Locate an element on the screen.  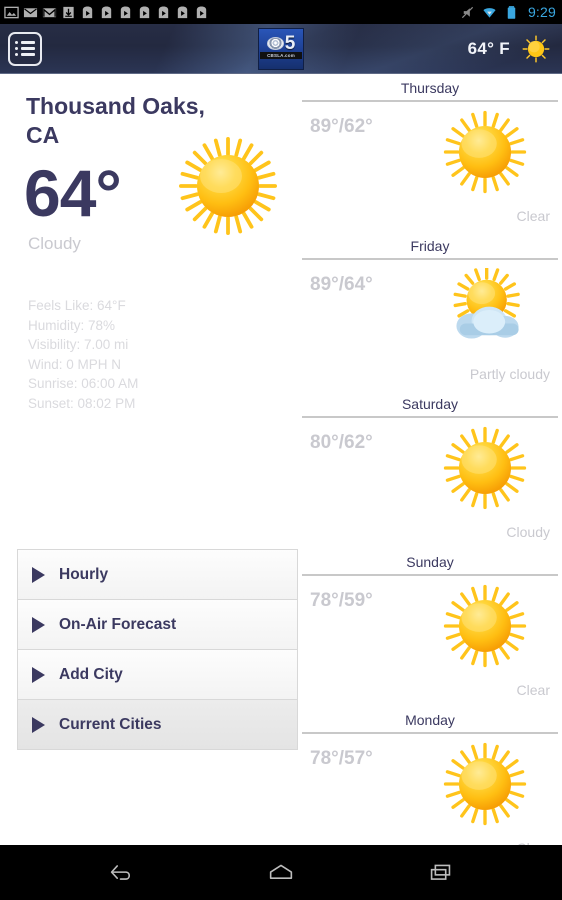
sun-cloud-icon is located at coordinates (485, 310).